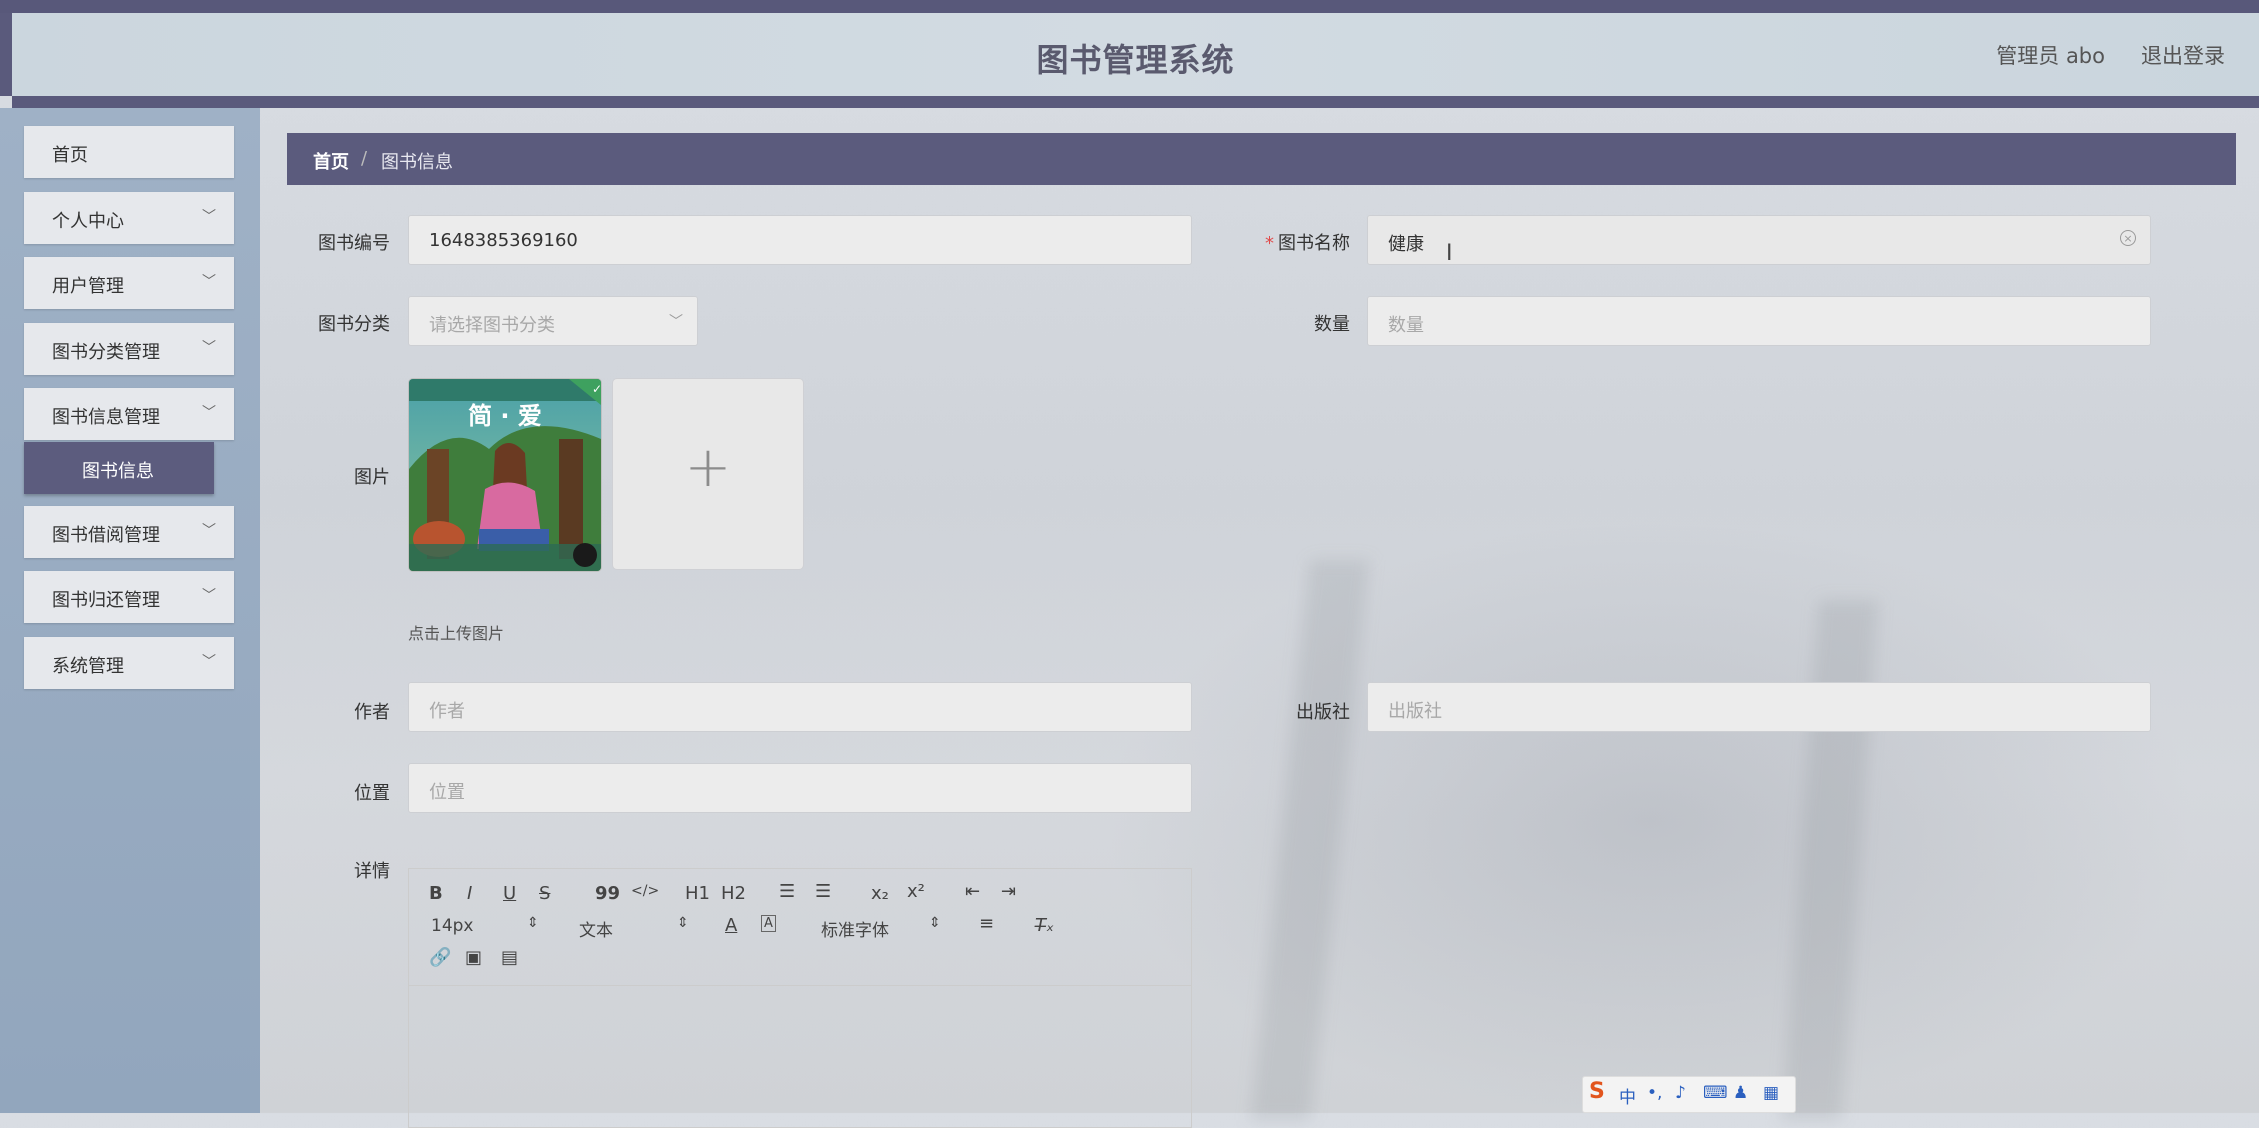 The image size is (2259, 1128). I want to click on keyboard-icon: ⌨, so click(1715, 1093).